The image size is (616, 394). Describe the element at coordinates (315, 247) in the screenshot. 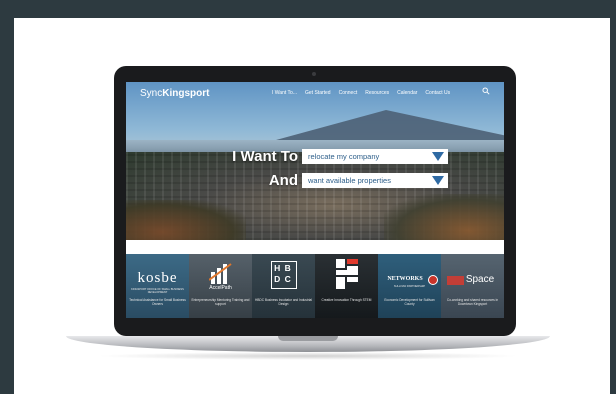

I see `hero-divider` at that location.